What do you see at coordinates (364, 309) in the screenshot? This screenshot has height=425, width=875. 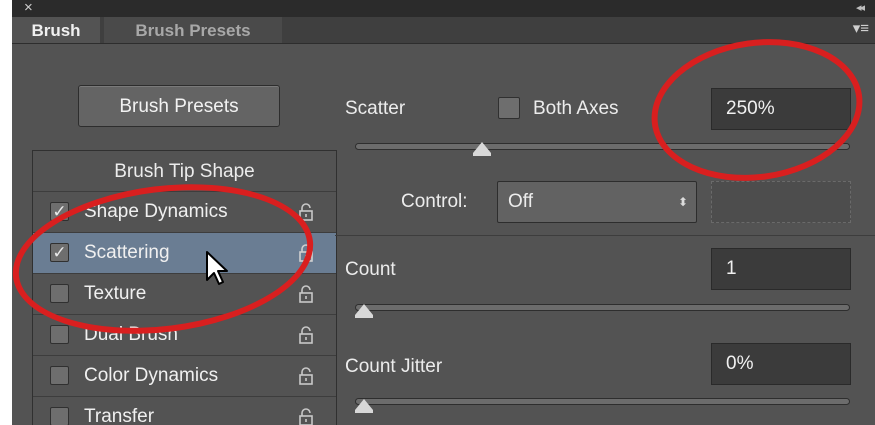 I see `count-slider-thumb` at bounding box center [364, 309].